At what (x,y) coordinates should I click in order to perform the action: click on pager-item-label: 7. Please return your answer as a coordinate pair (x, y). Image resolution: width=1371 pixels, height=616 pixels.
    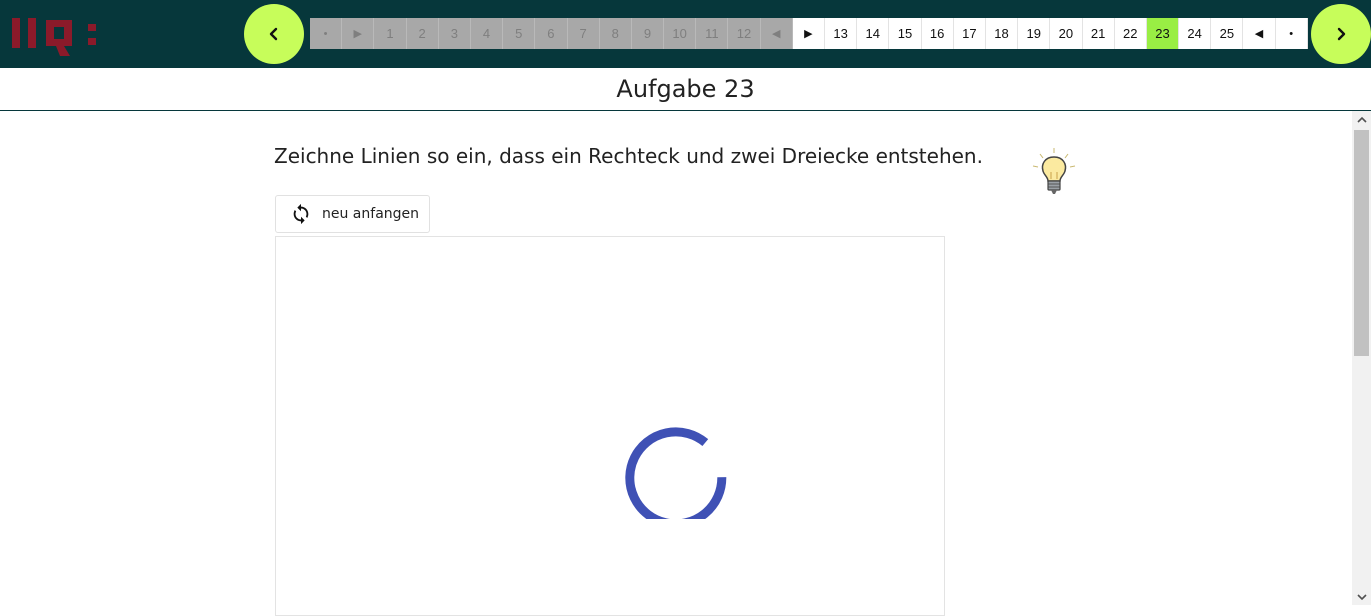
    Looking at the image, I should click on (583, 33).